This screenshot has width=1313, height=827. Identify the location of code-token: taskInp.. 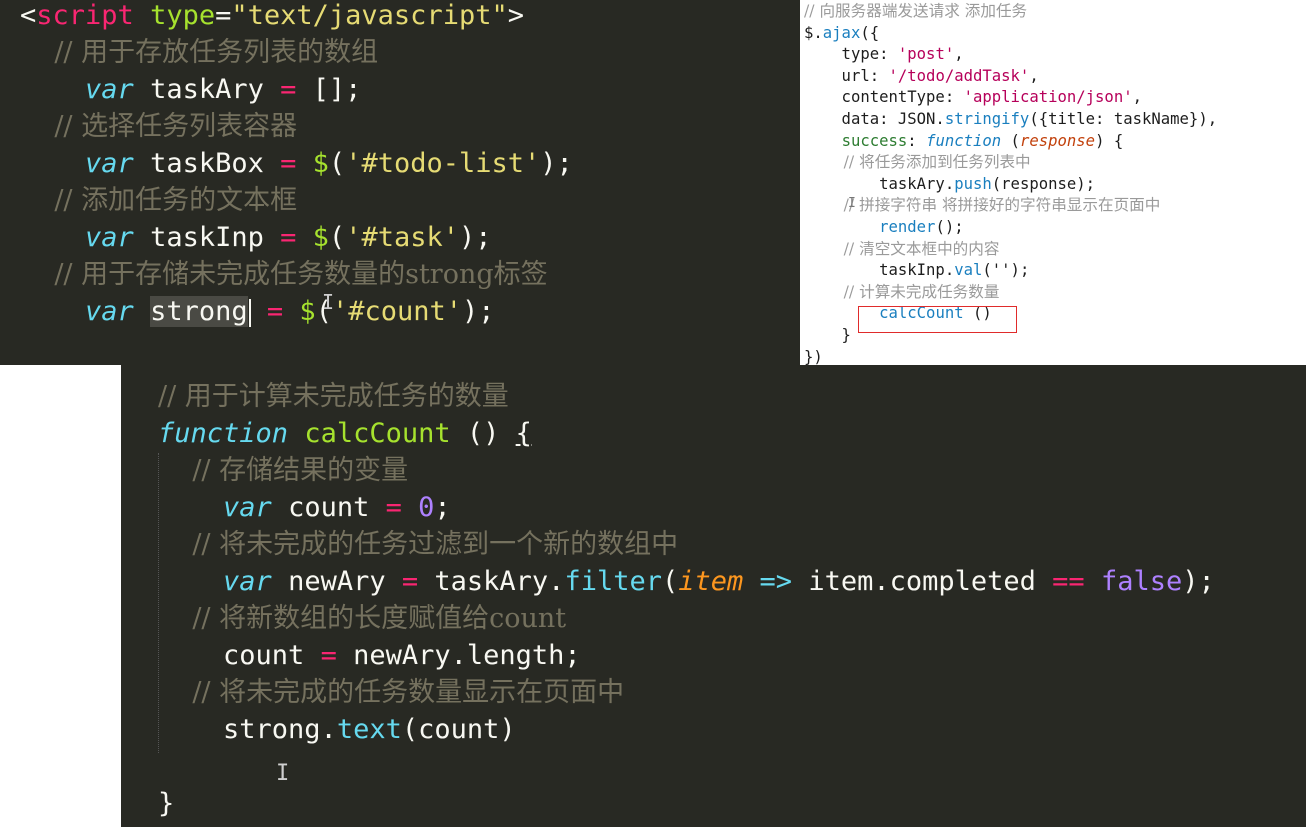
(879, 270).